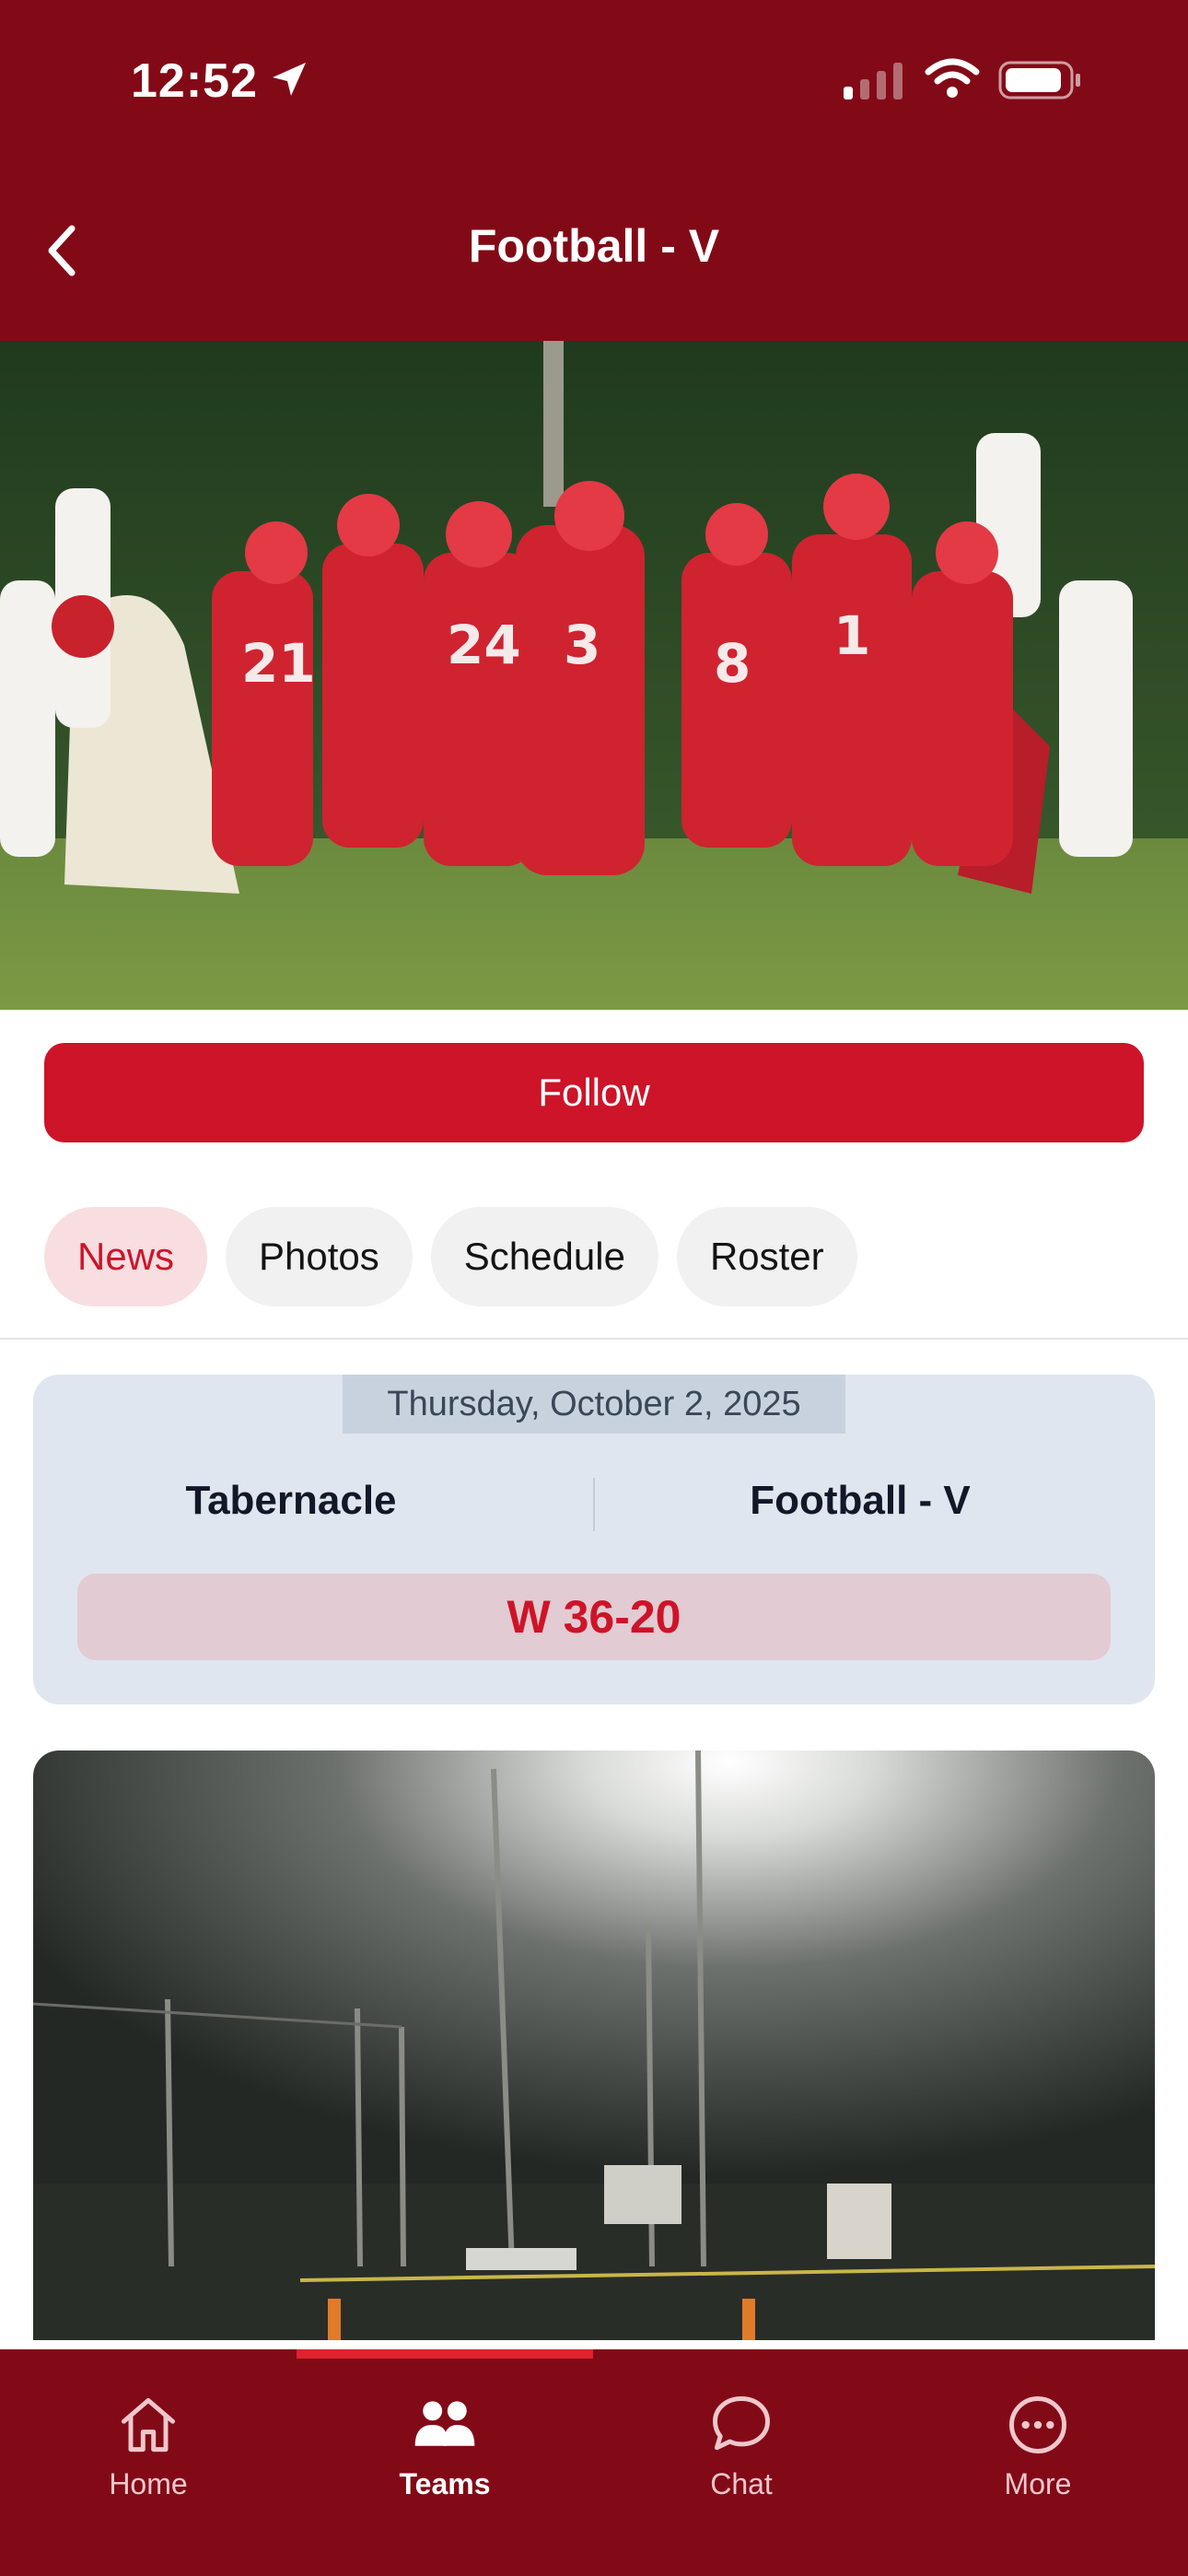 The height and width of the screenshot is (2576, 1188). I want to click on teams-divider, so click(594, 1504).